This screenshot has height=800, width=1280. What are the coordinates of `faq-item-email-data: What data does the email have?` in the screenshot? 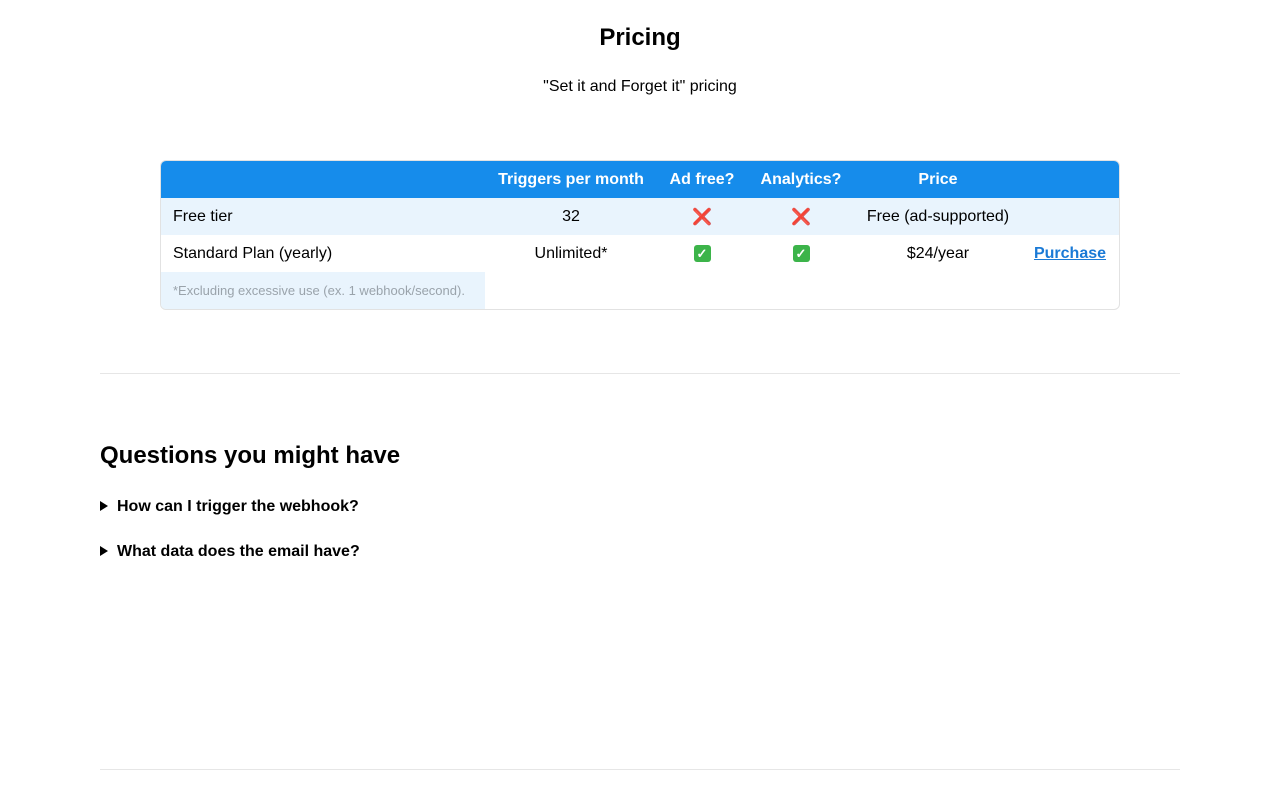 It's located at (230, 552).